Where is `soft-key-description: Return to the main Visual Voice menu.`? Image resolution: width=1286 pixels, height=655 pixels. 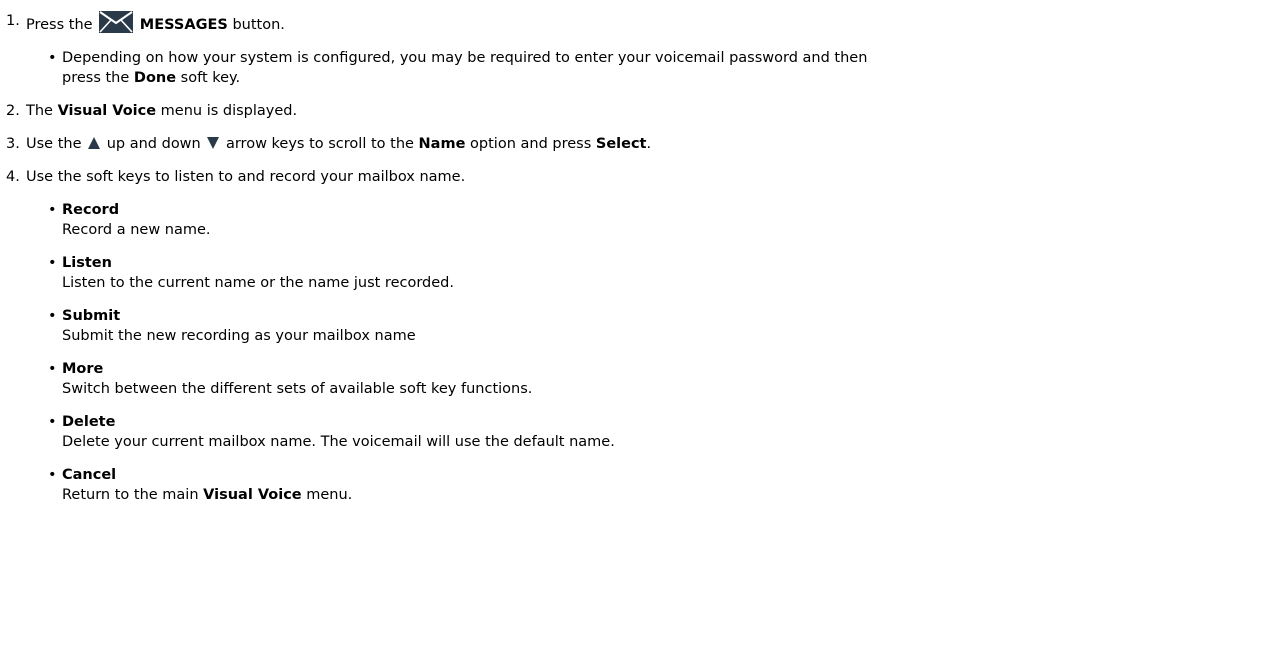 soft-key-description: Return to the main Visual Voice menu. is located at coordinates (671, 495).